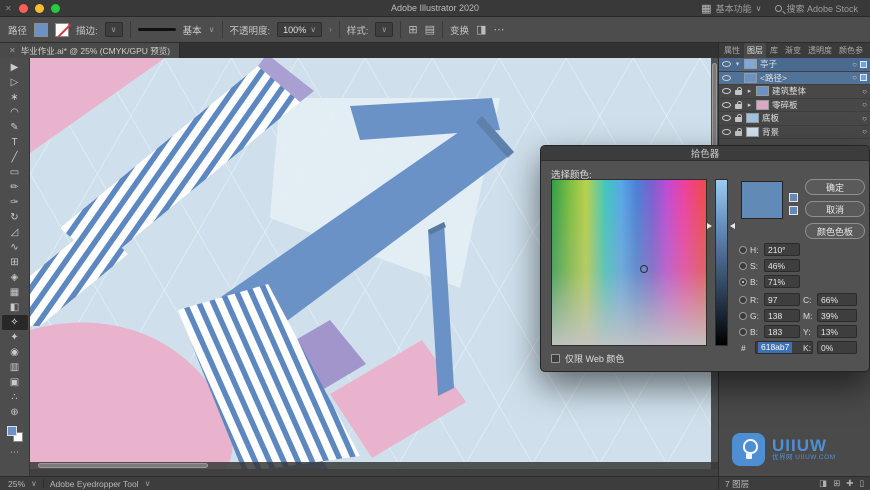  I want to click on tab-layers: 图层, so click(755, 50).